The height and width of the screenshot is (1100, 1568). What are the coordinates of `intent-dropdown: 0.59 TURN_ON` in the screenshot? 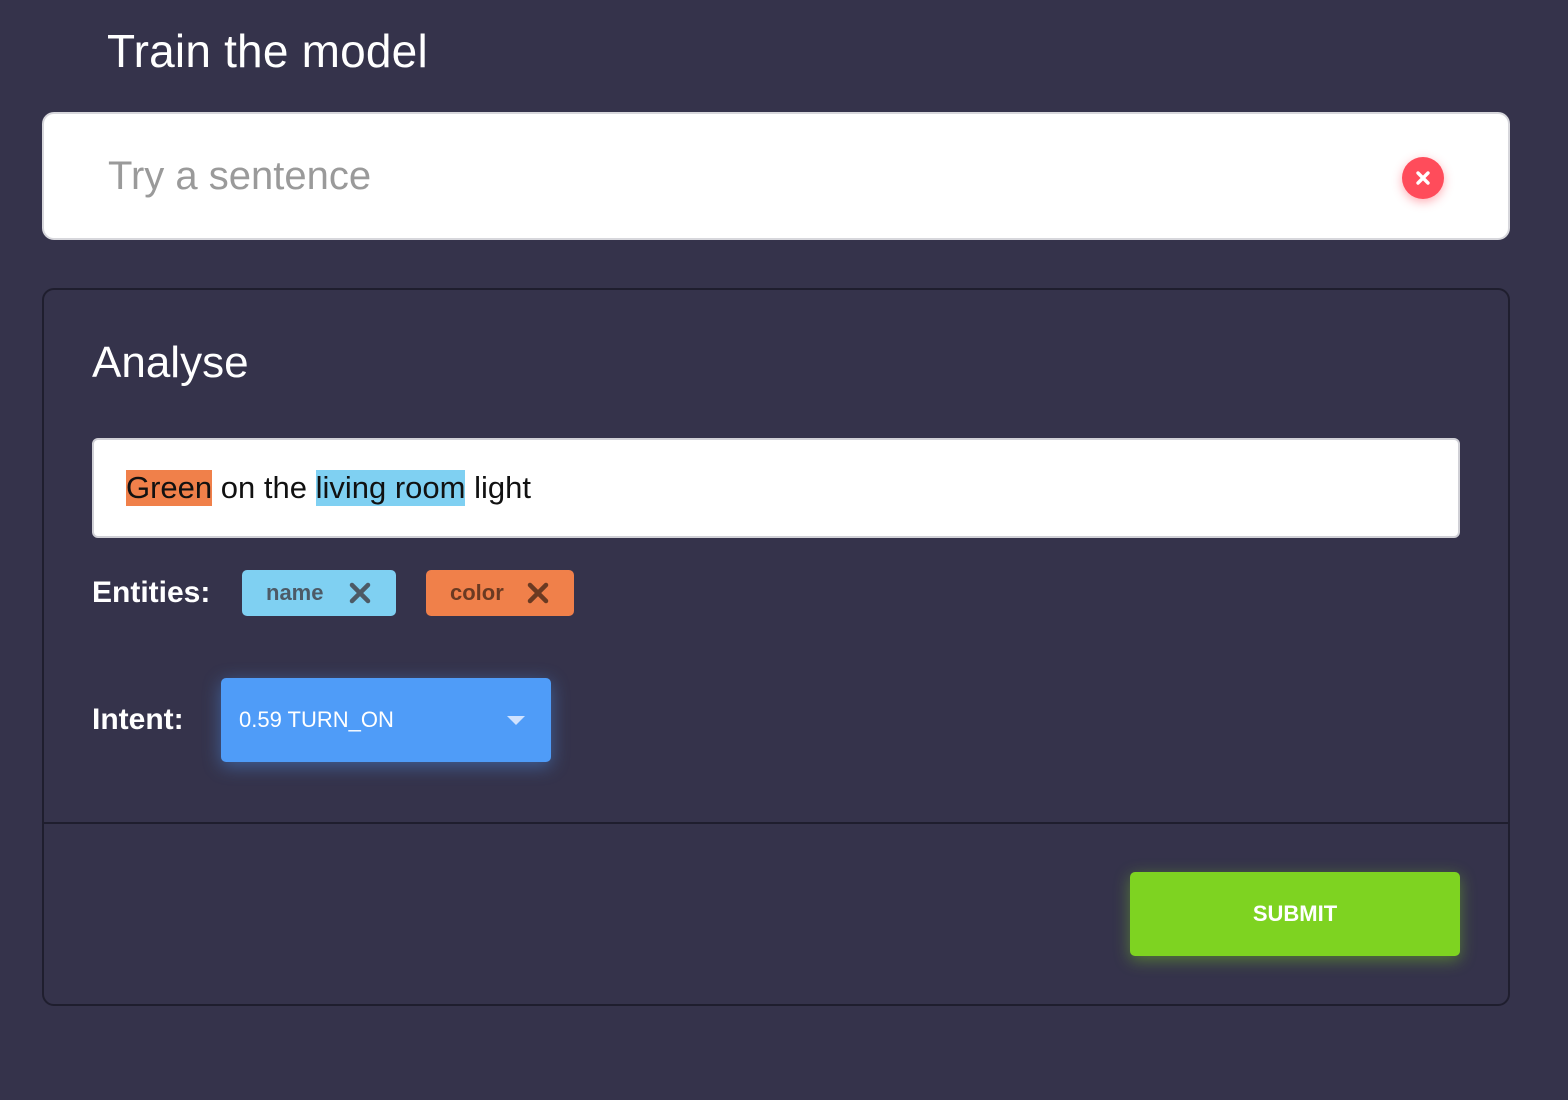 It's located at (386, 720).